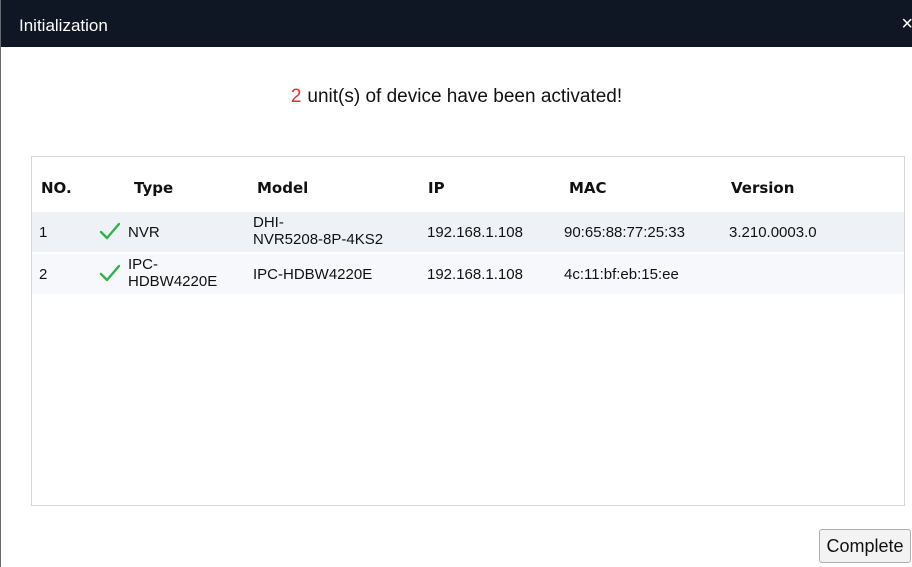 This screenshot has width=912, height=567. What do you see at coordinates (143, 264) in the screenshot?
I see `device-type-line-1: IPC-` at bounding box center [143, 264].